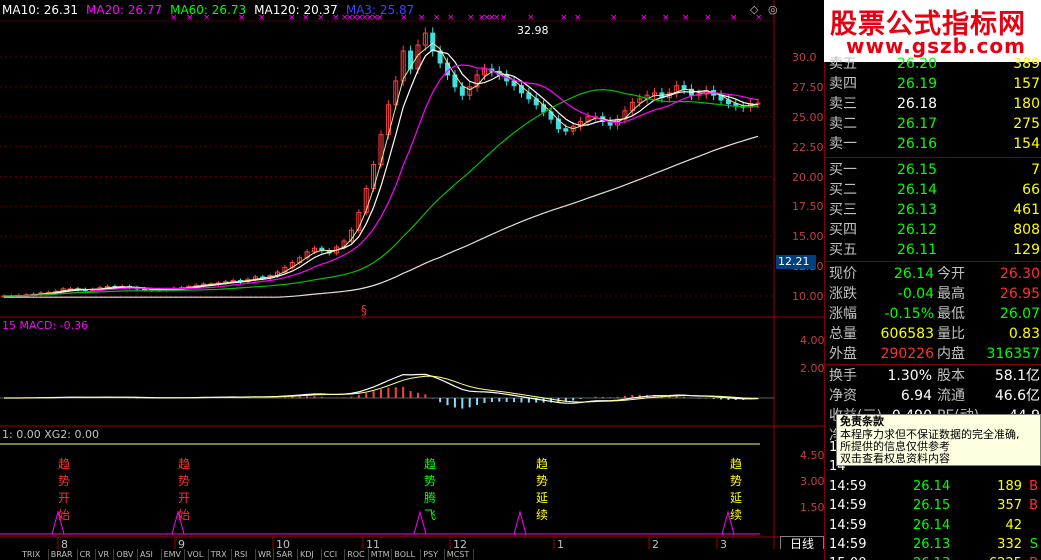 The image size is (1041, 560). What do you see at coordinates (1009, 486) in the screenshot?
I see `tick-volume: 189` at bounding box center [1009, 486].